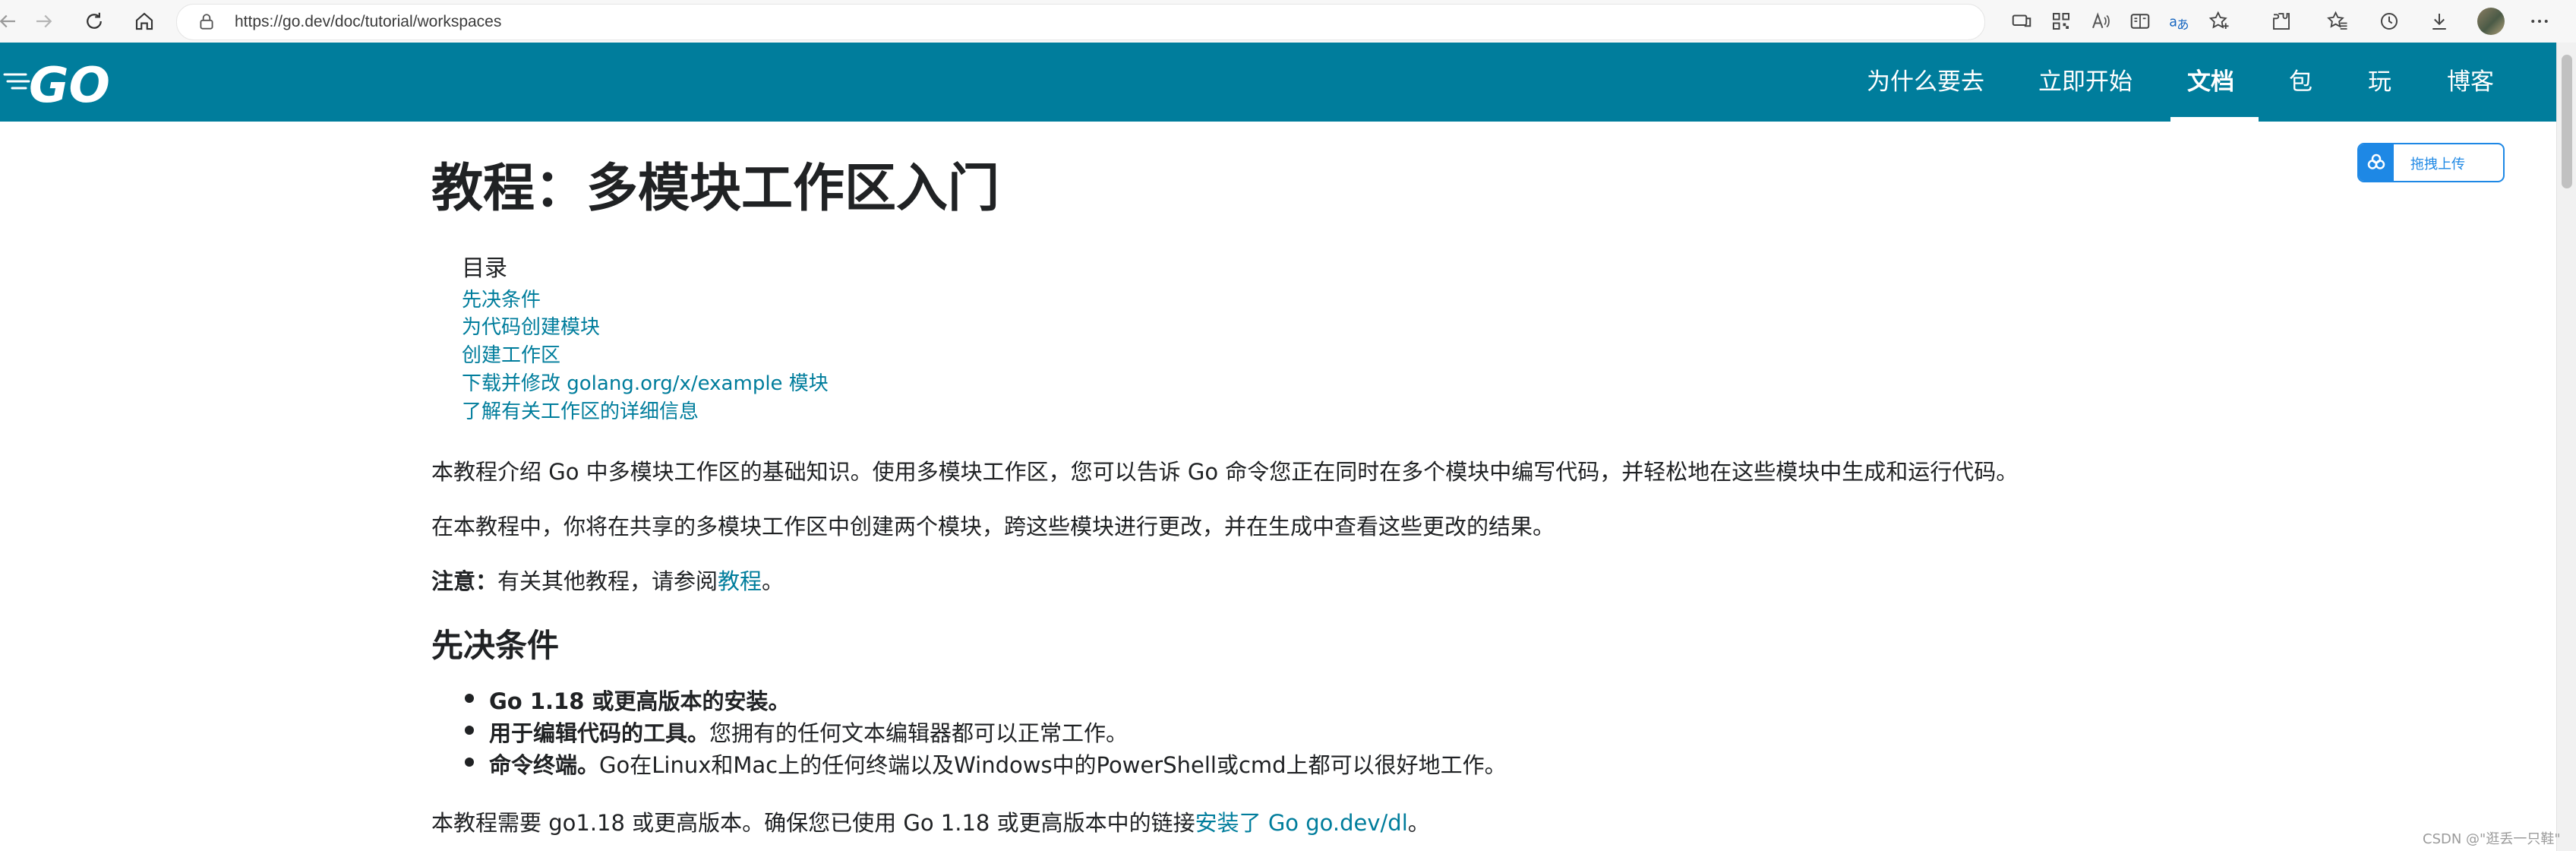  I want to click on prereq-item-bold: Go 1.18 或更高版本的安装。, so click(640, 701).